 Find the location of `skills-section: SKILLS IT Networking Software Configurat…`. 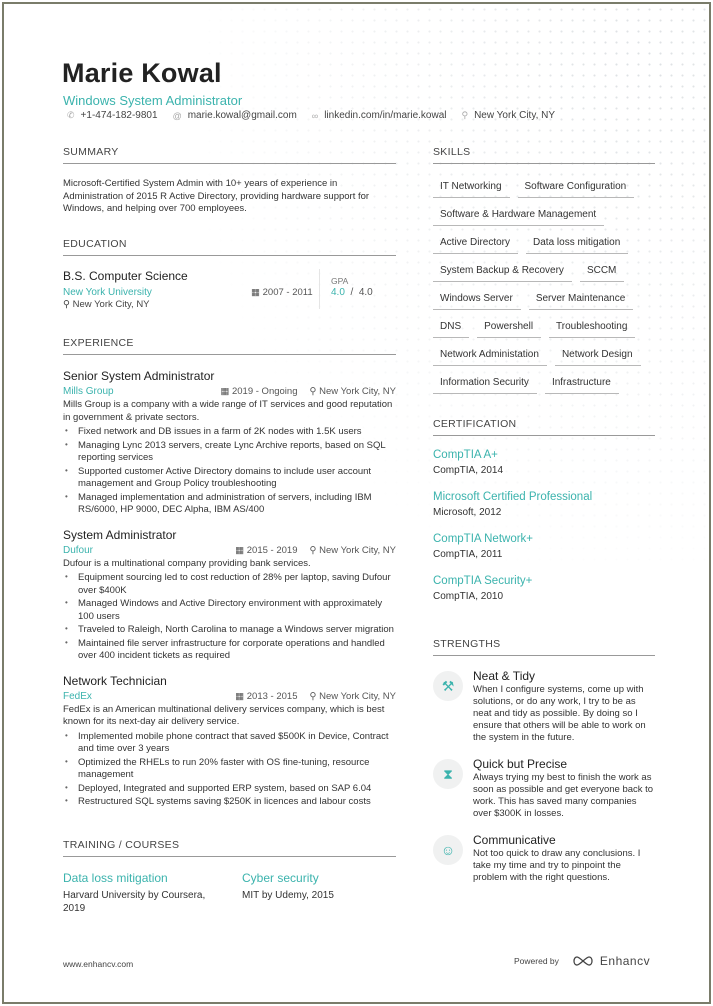

skills-section: SKILLS IT Networking Software Configurat… is located at coordinates (544, 270).